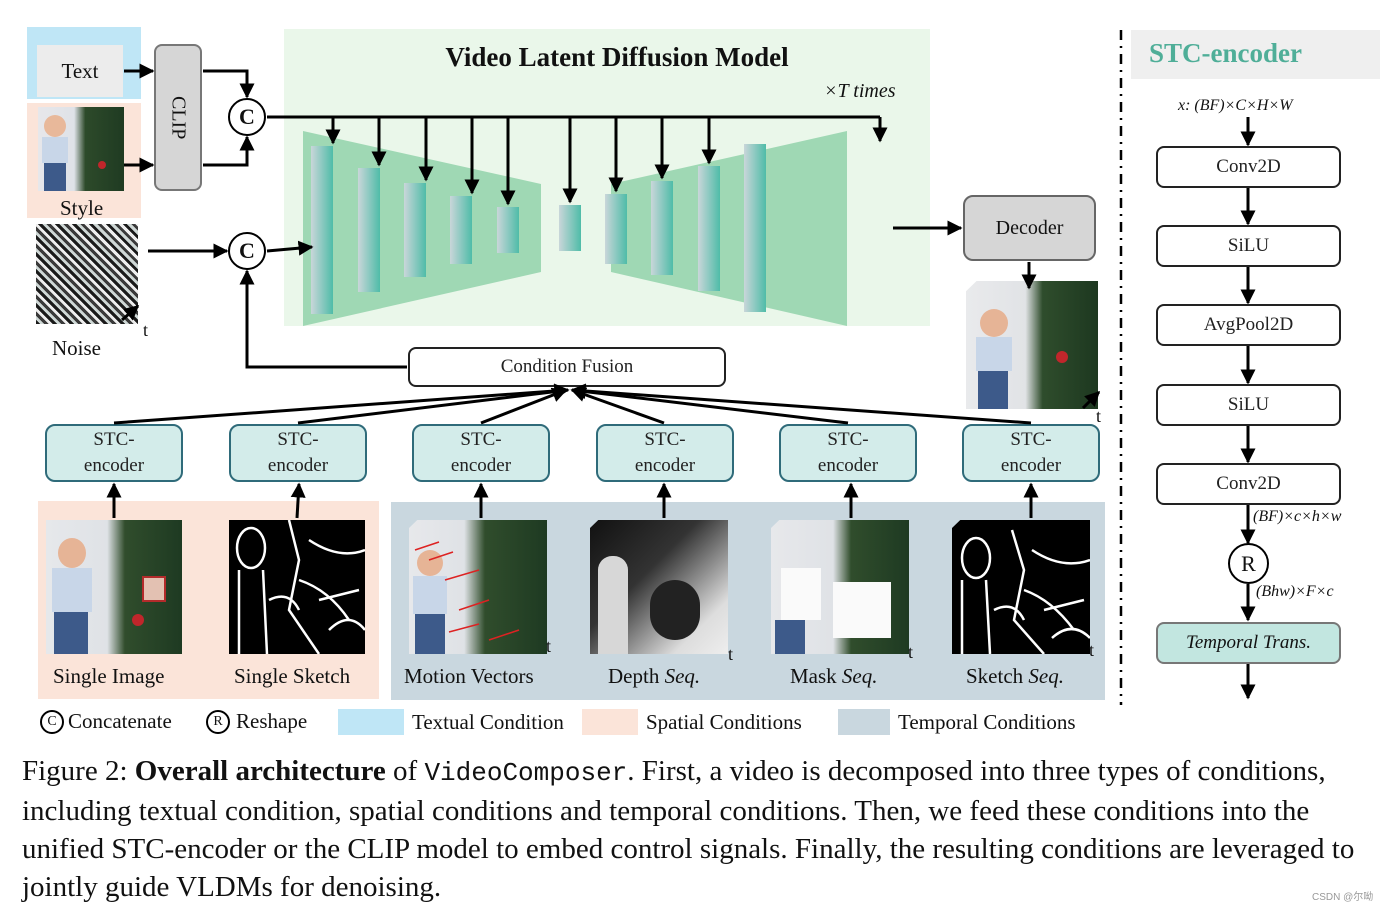  Describe the element at coordinates (1343, 897) in the screenshot. I see `watermark: CSDN @尔呦` at that location.